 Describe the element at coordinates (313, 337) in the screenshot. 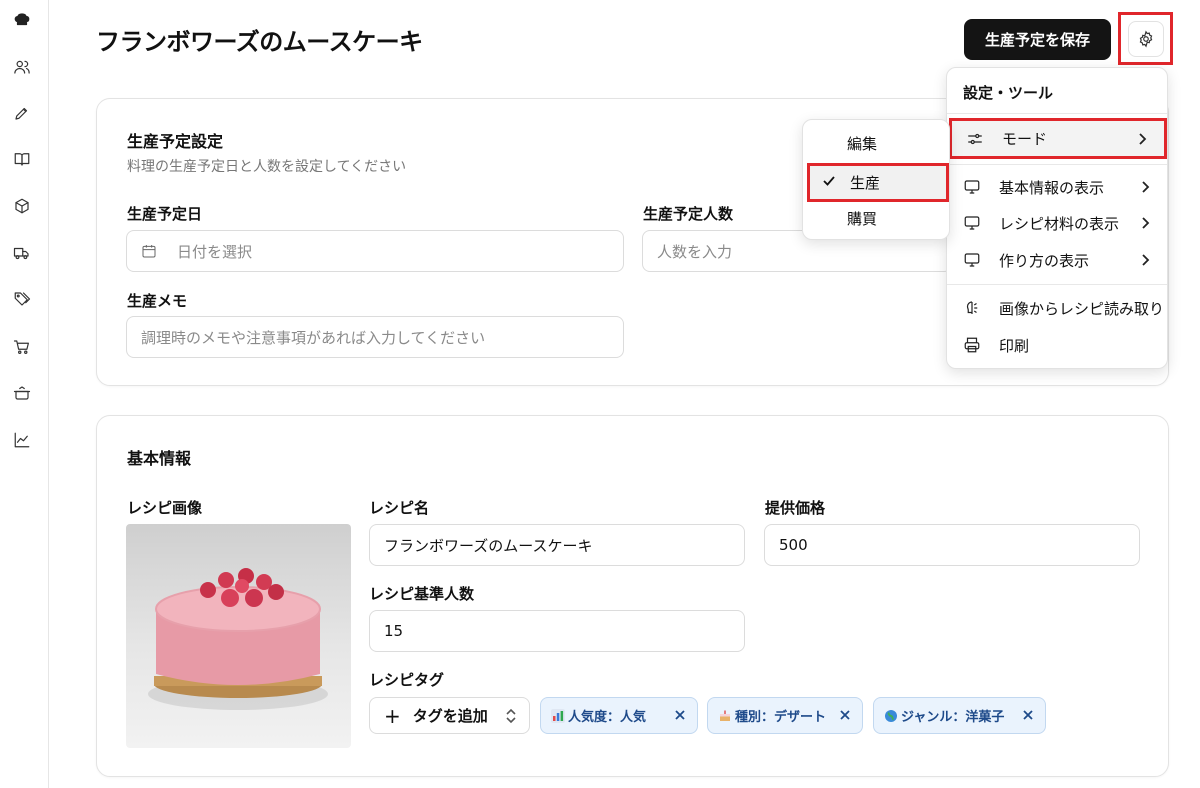

I see `production-memo-placeholder: 調理時のメモや注意事項があれば入力してください` at that location.